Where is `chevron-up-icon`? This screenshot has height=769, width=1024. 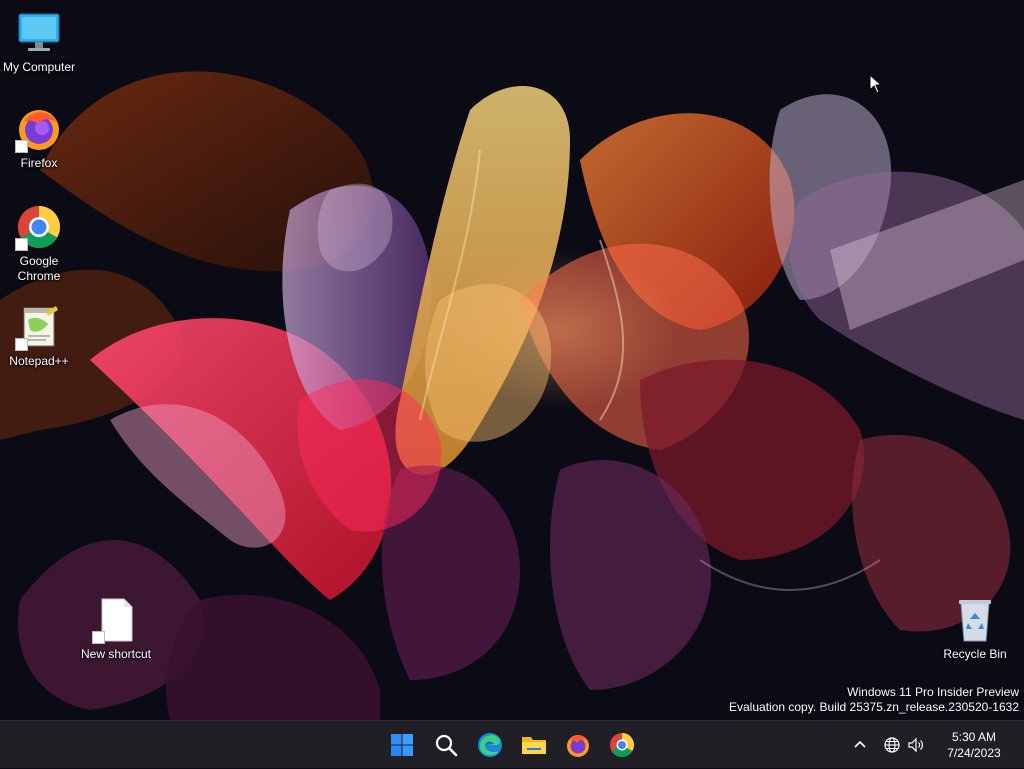
chevron-up-icon is located at coordinates (860, 744).